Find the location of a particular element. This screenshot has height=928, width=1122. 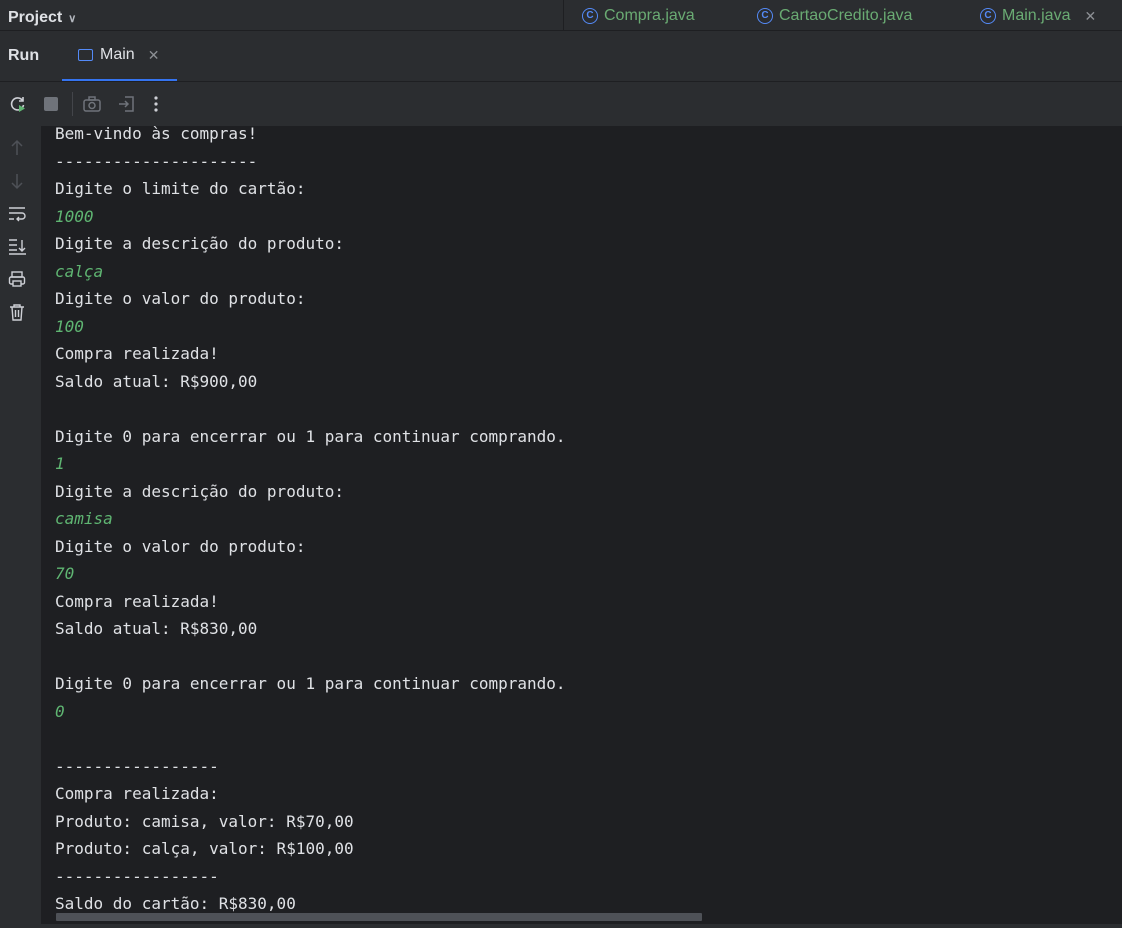

scroll-to-end-icon is located at coordinates (17, 246).